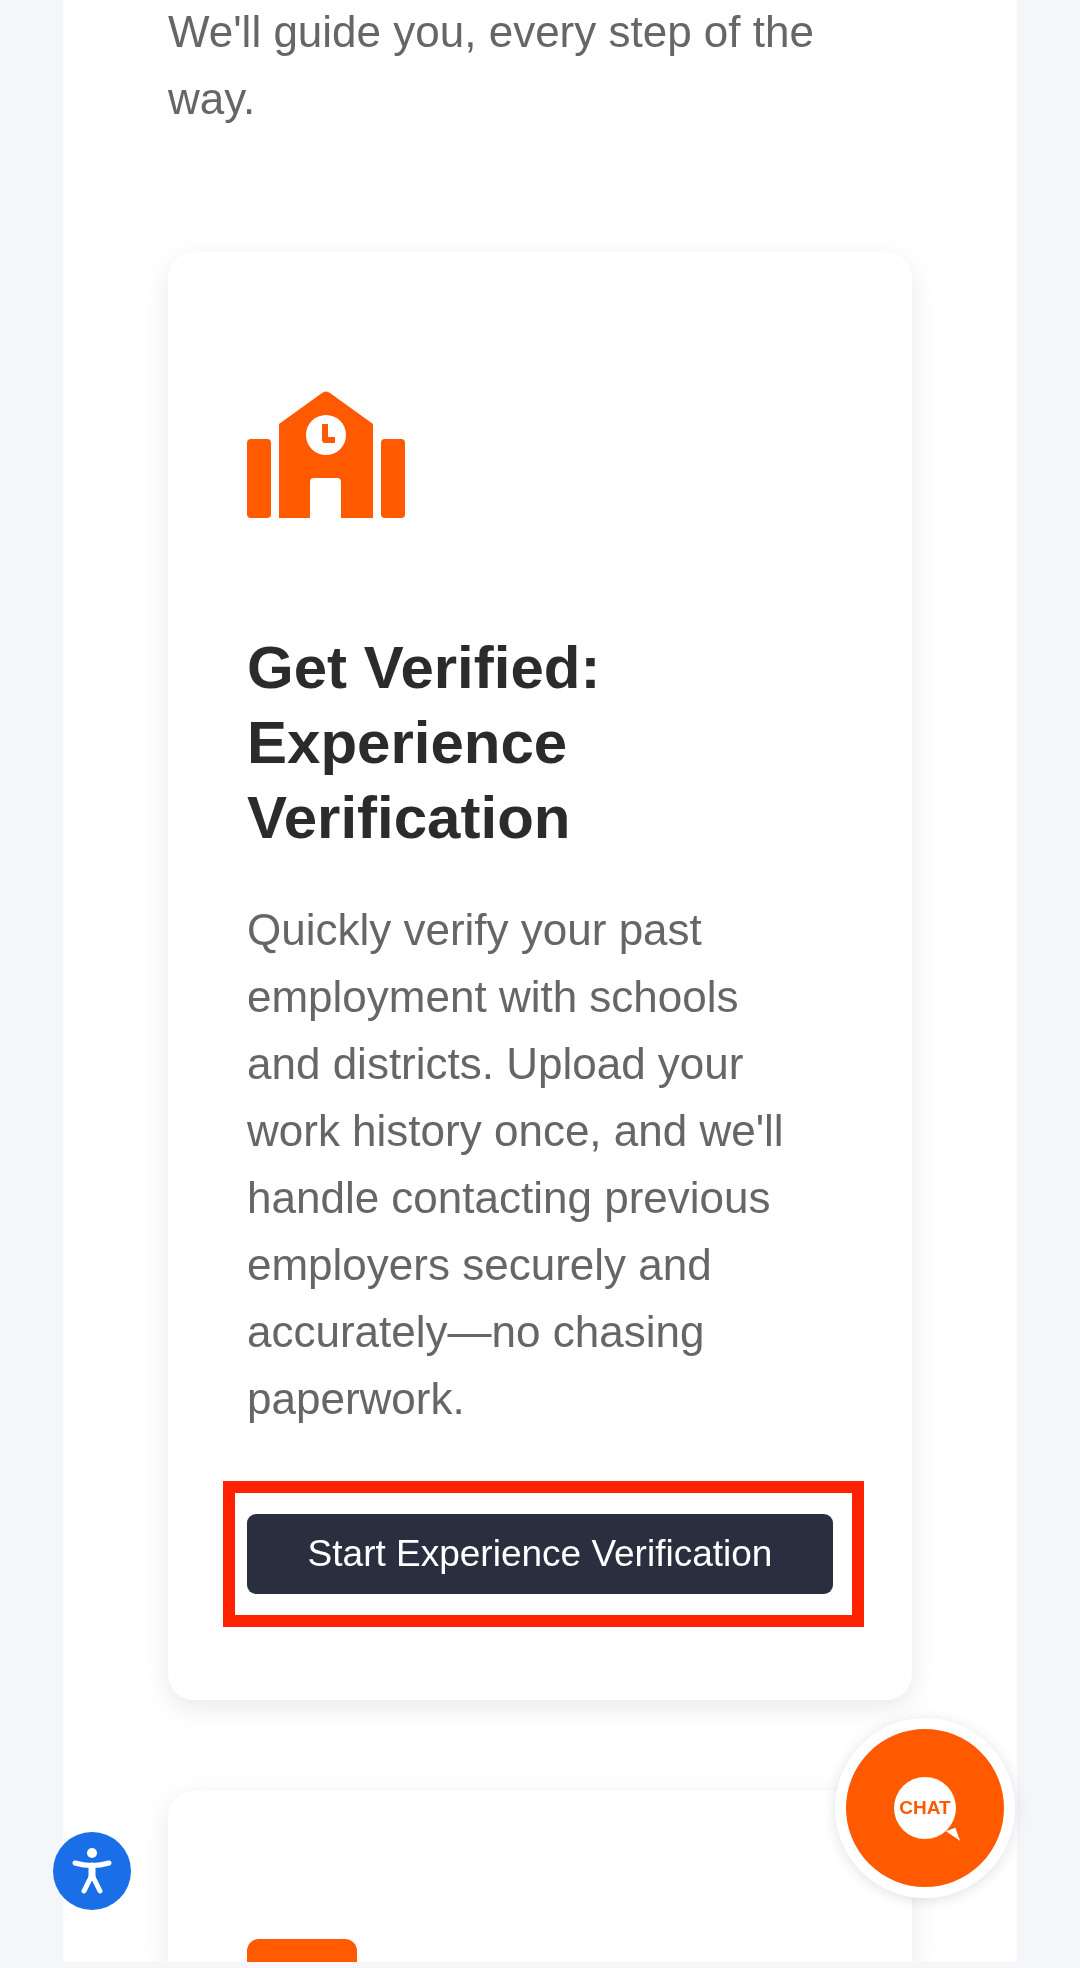  I want to click on intro-text: We'll guide you, every step of the way., so click(491, 65).